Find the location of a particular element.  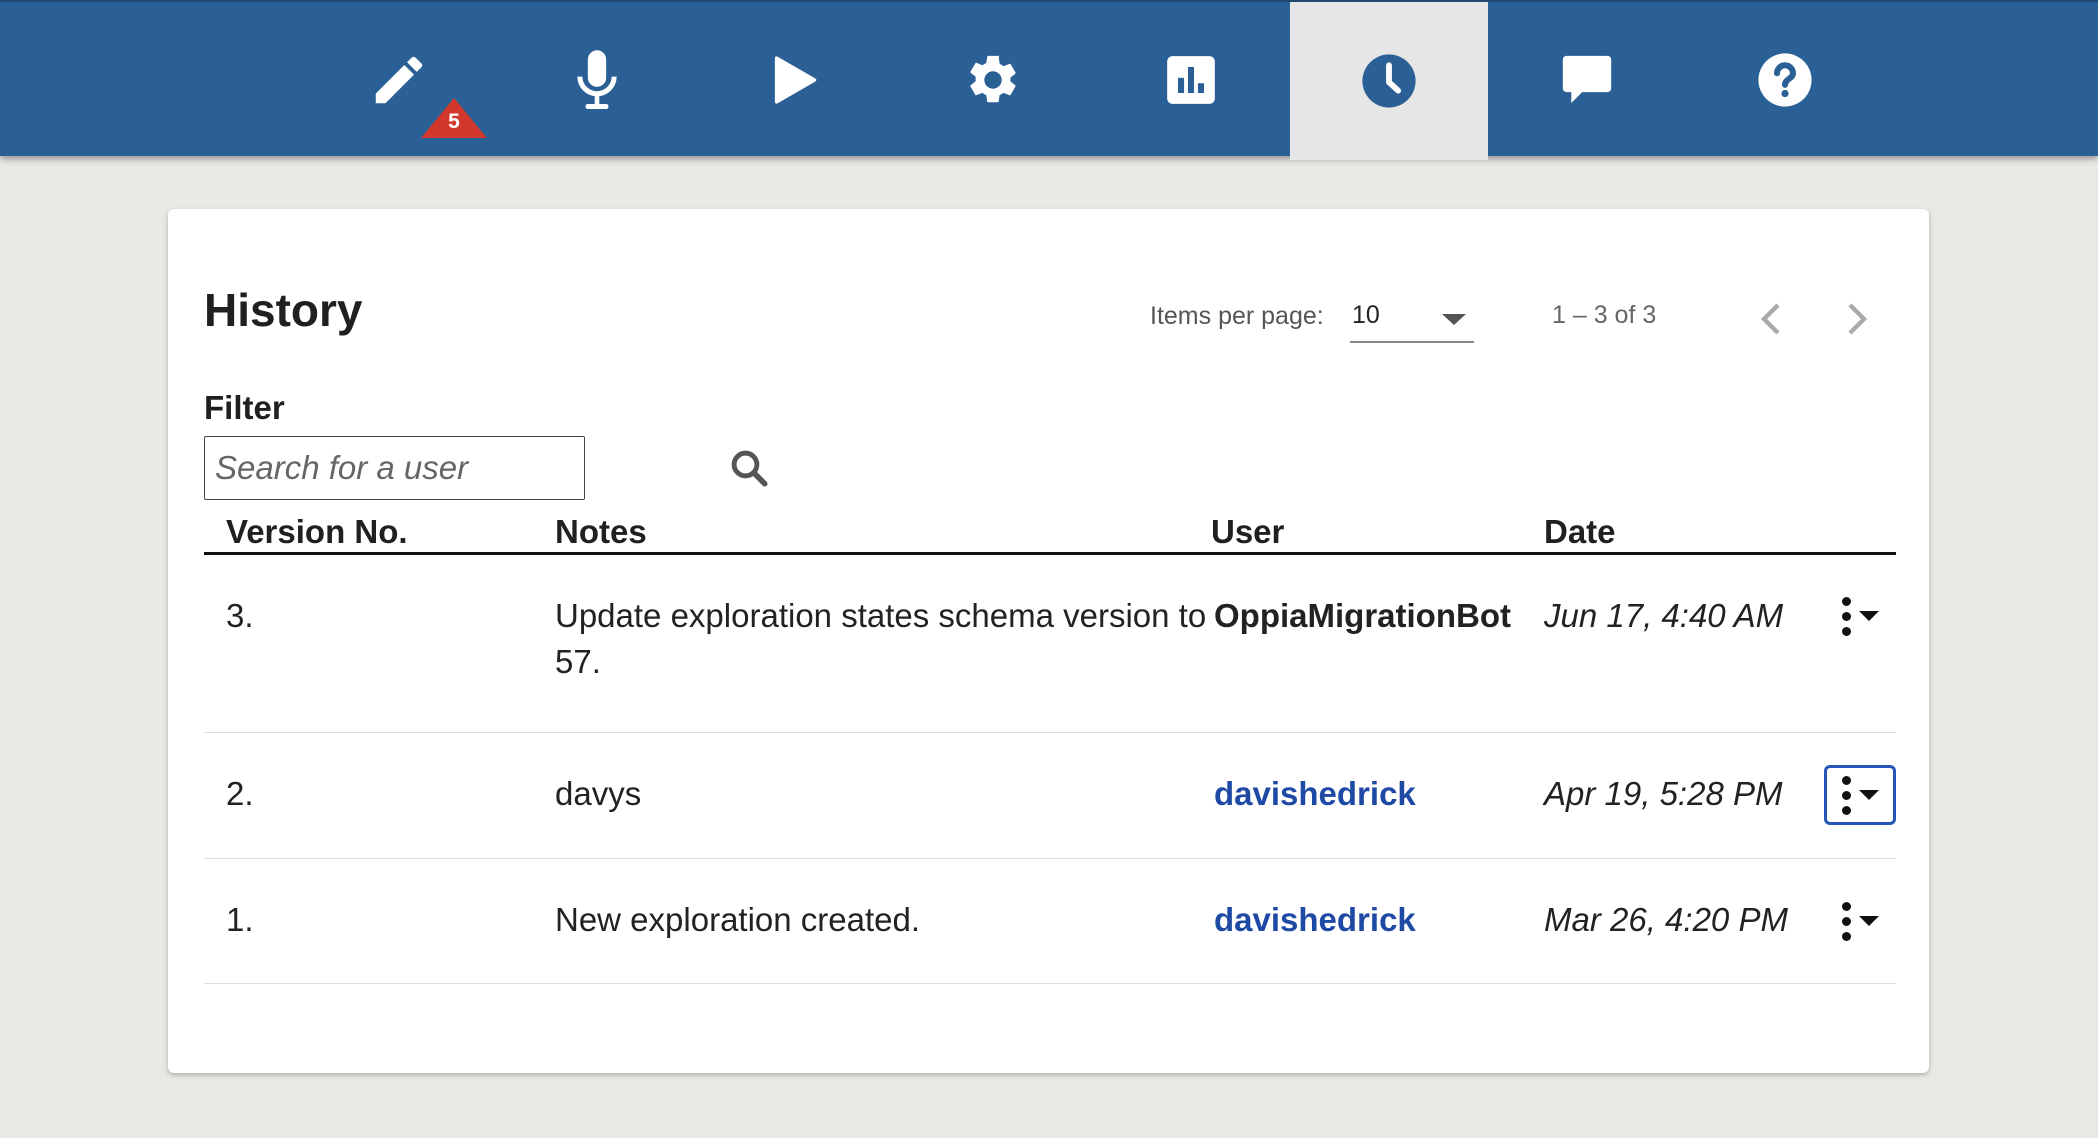

tab-help is located at coordinates (1785, 80).